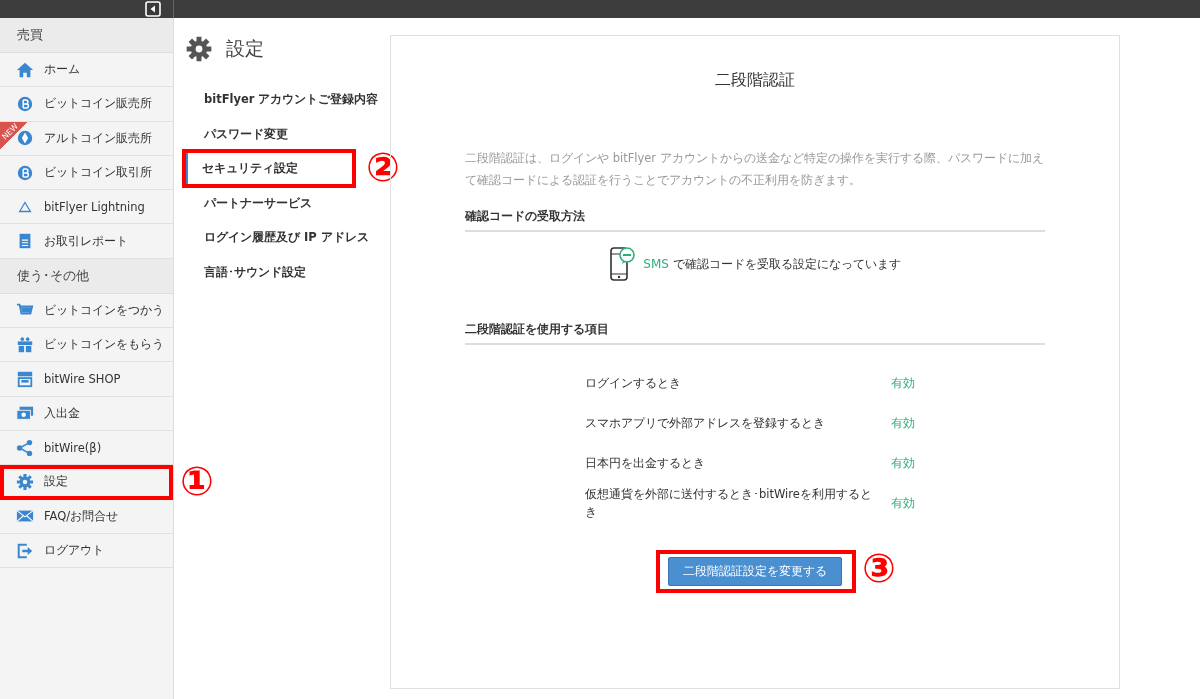  Describe the element at coordinates (622, 264) in the screenshot. I see `phone-sms-icon` at that location.